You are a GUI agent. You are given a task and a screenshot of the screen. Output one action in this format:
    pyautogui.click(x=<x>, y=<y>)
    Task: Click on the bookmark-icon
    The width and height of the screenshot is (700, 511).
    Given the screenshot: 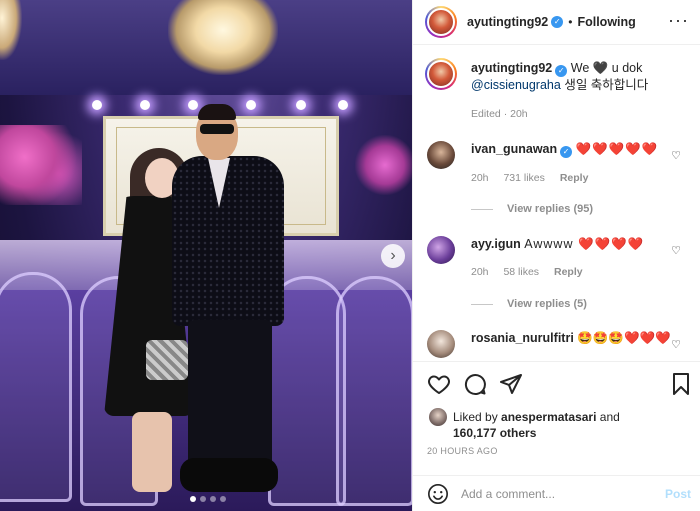 What is the action you would take?
    pyautogui.click(x=681, y=384)
    